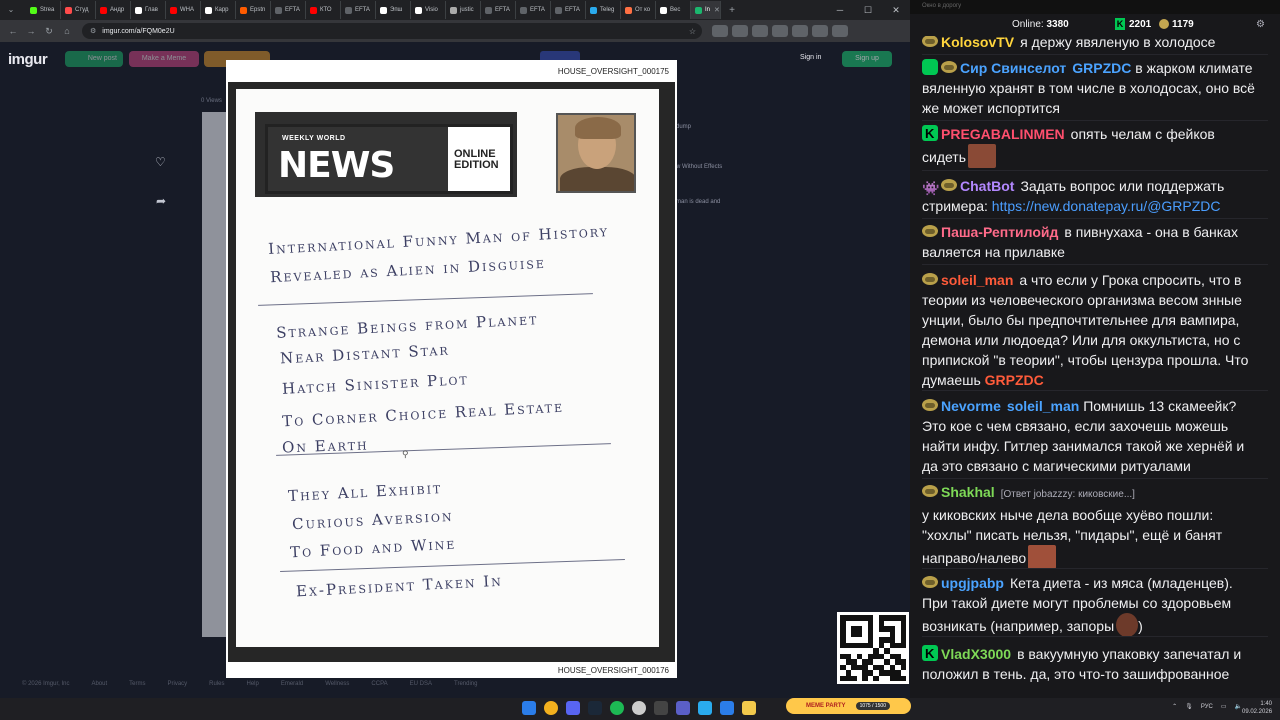  Describe the element at coordinates (421, 684) in the screenshot. I see `footer-link: EU DSA` at that location.